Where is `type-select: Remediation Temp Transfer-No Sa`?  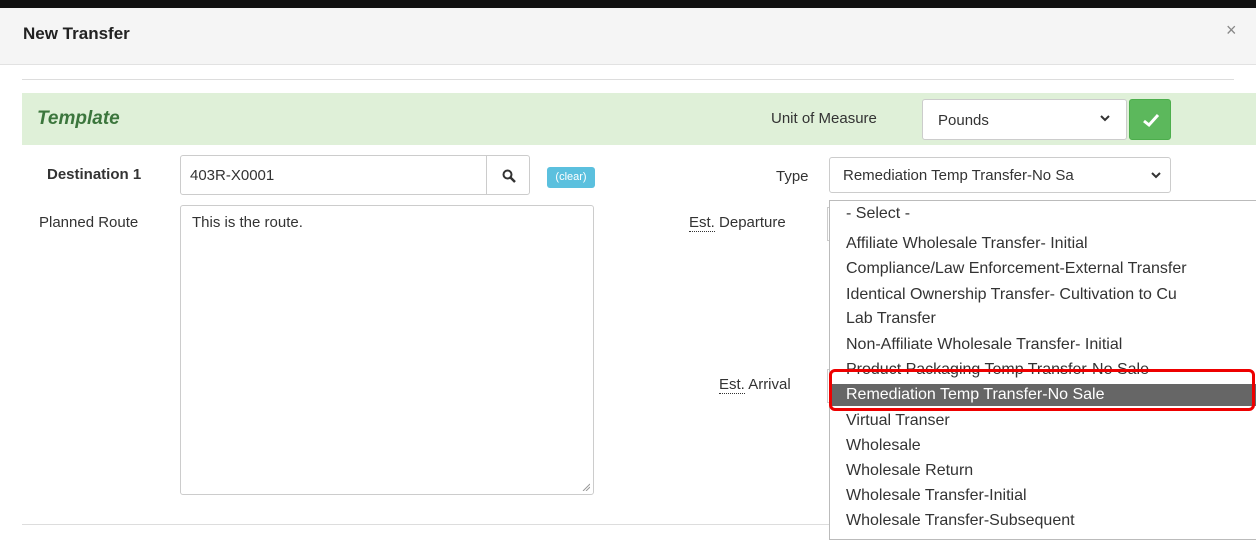
type-select: Remediation Temp Transfer-No Sa is located at coordinates (1000, 175).